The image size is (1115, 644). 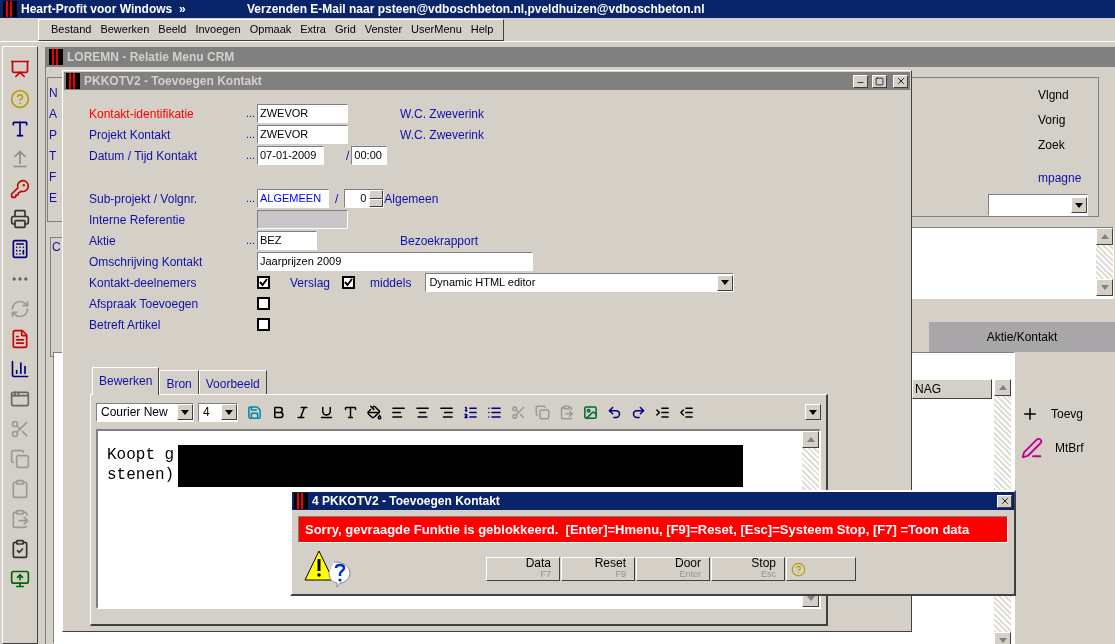 What do you see at coordinates (1032, 448) in the screenshot?
I see `pen-icon` at bounding box center [1032, 448].